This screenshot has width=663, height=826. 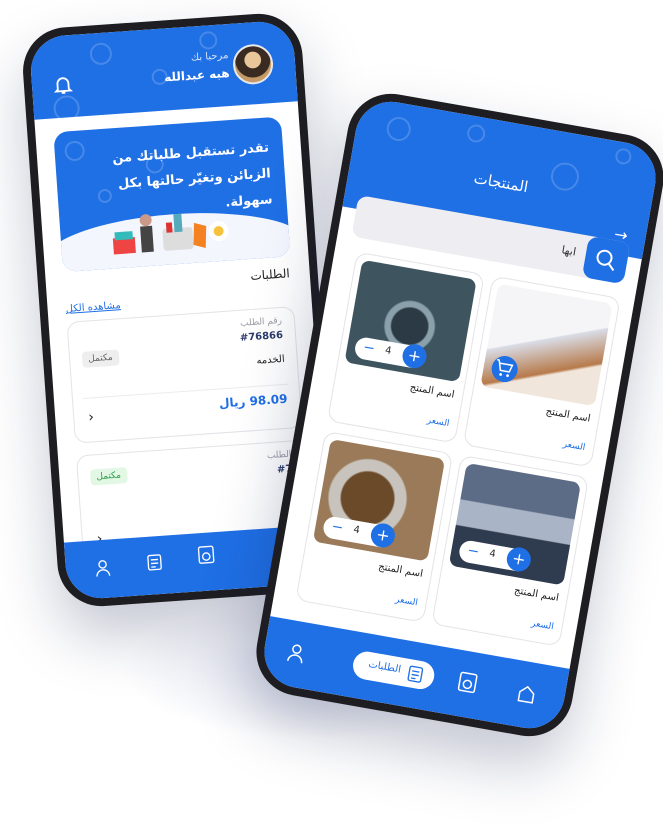 What do you see at coordinates (261, 336) in the screenshot?
I see `order-number: #76866` at bounding box center [261, 336].